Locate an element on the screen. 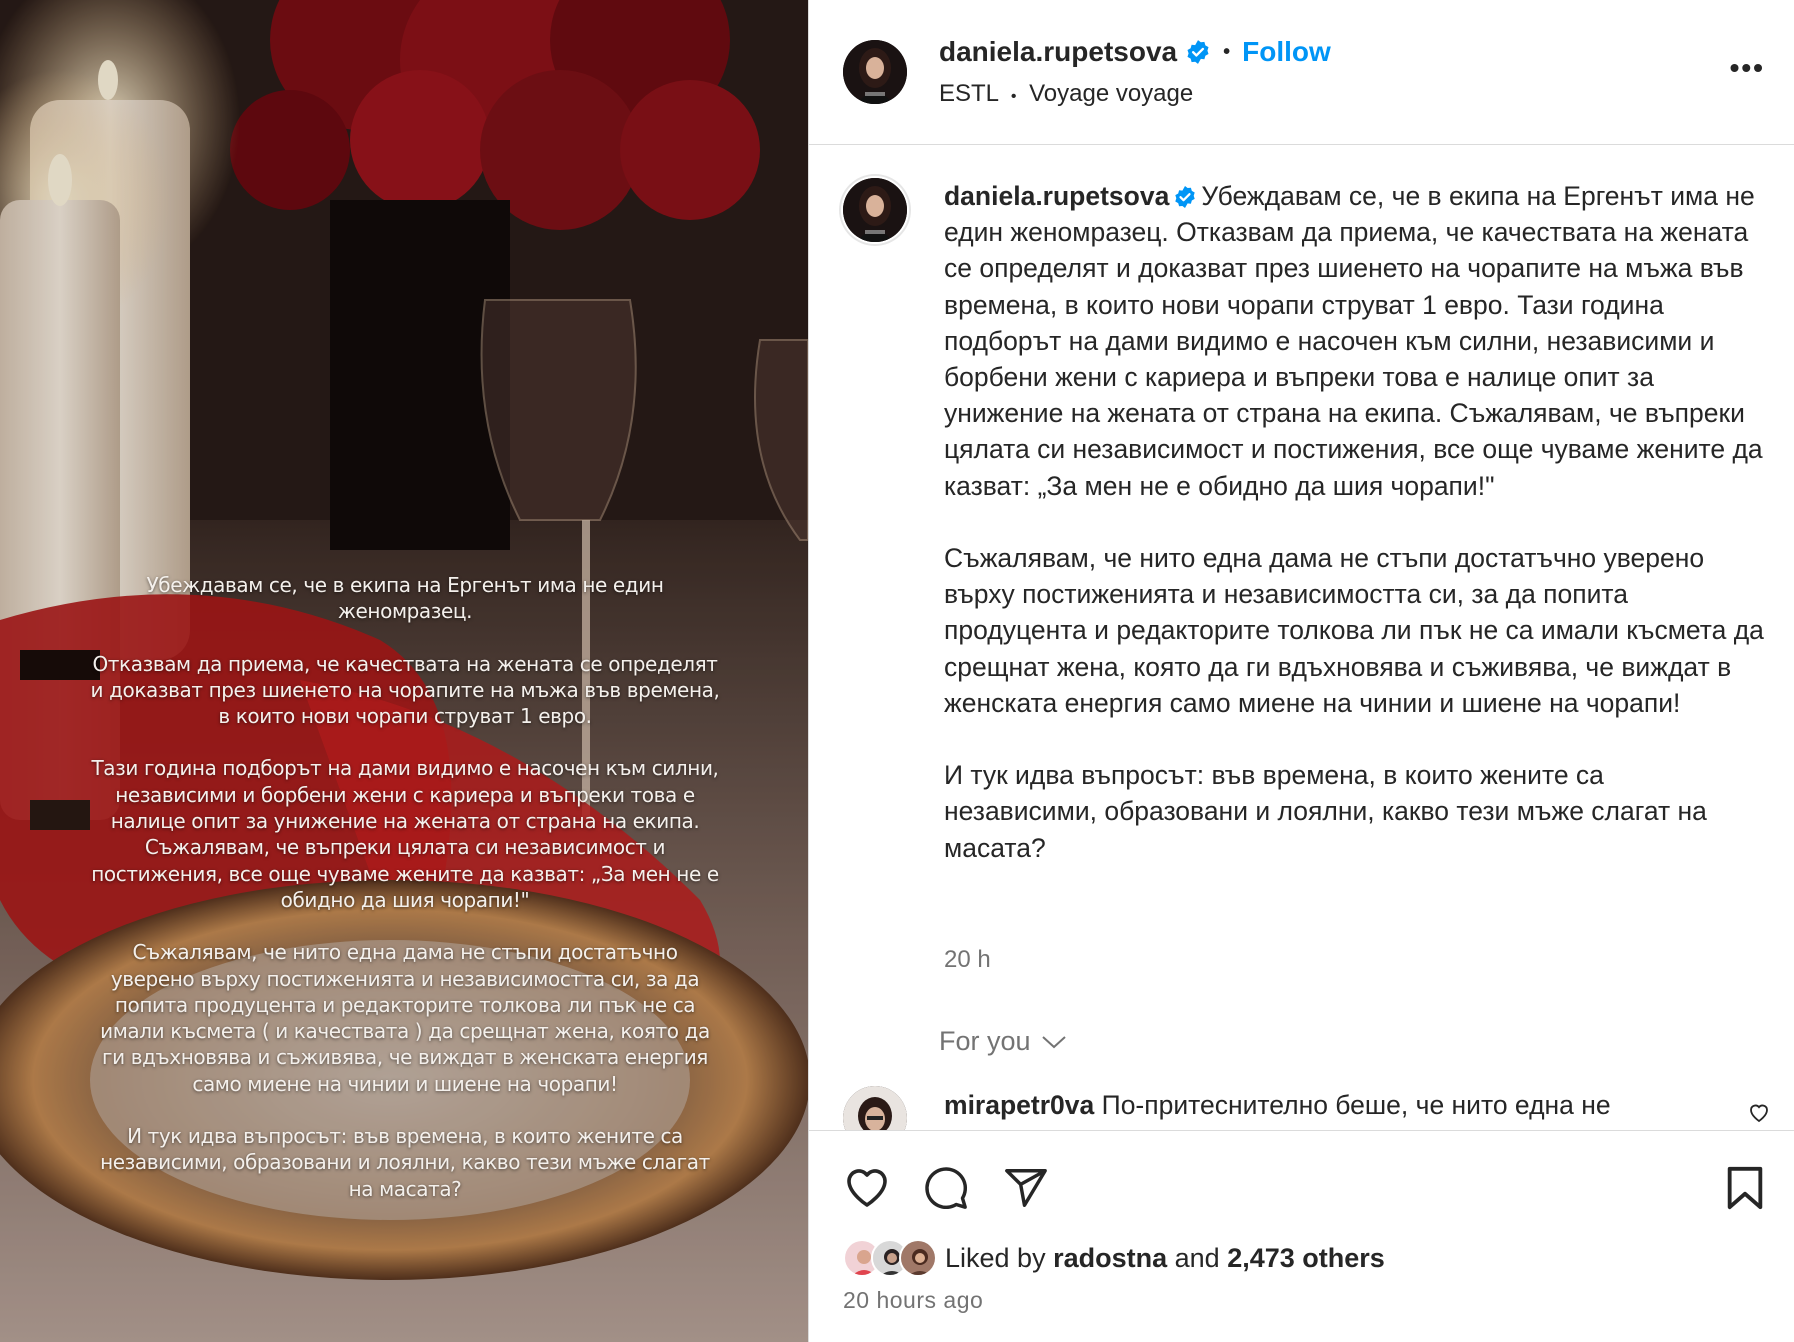 This screenshot has width=1794, height=1342. audio-artist-link: ESTL is located at coordinates (968, 93).